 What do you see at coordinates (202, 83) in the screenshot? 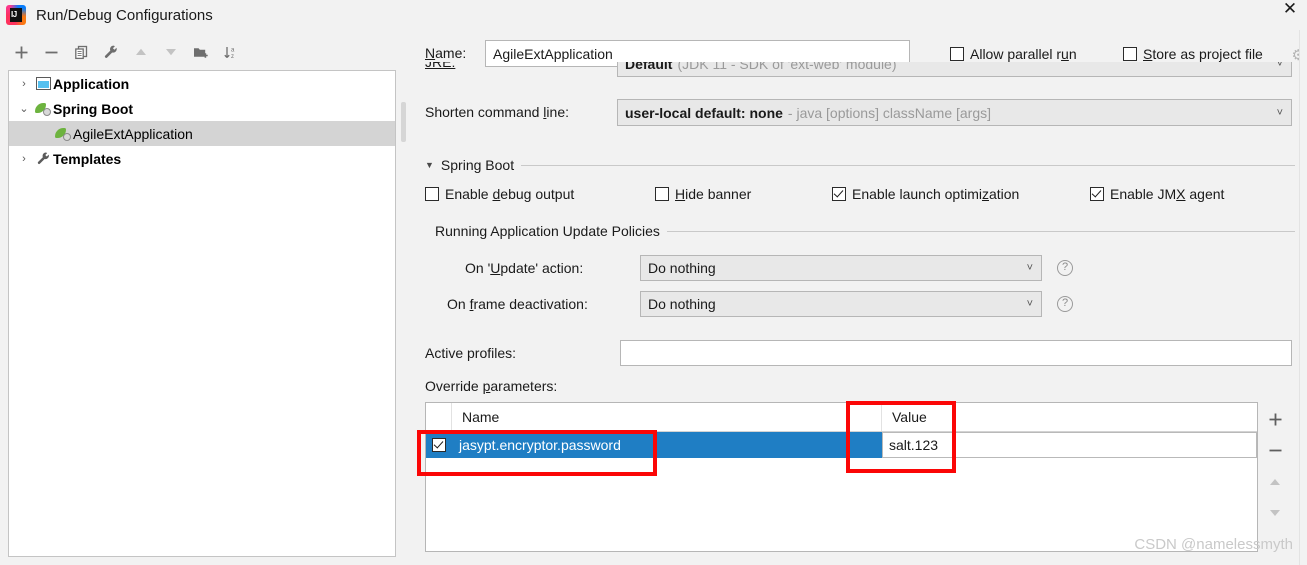
I see `tree-item-application: › Application` at bounding box center [202, 83].